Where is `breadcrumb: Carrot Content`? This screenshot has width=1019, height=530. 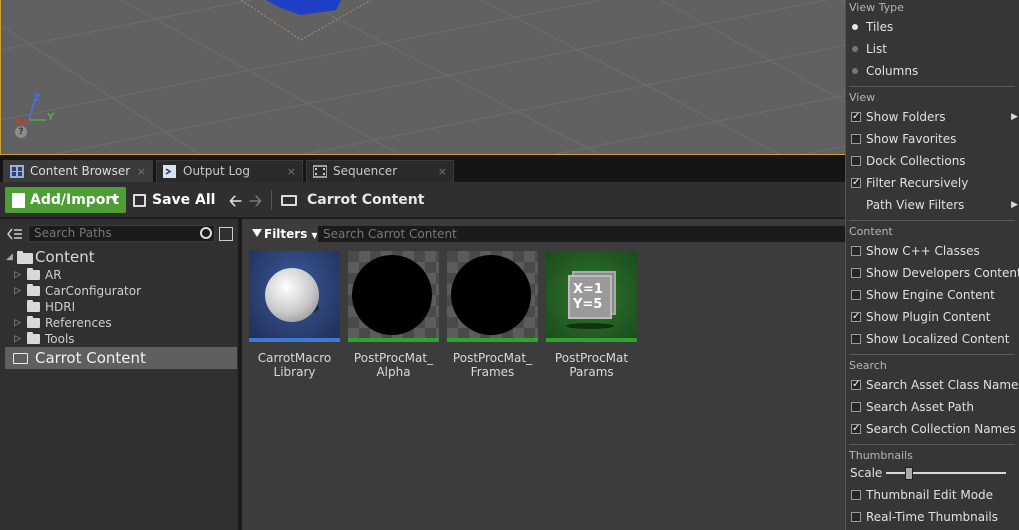 breadcrumb: Carrot Content is located at coordinates (352, 200).